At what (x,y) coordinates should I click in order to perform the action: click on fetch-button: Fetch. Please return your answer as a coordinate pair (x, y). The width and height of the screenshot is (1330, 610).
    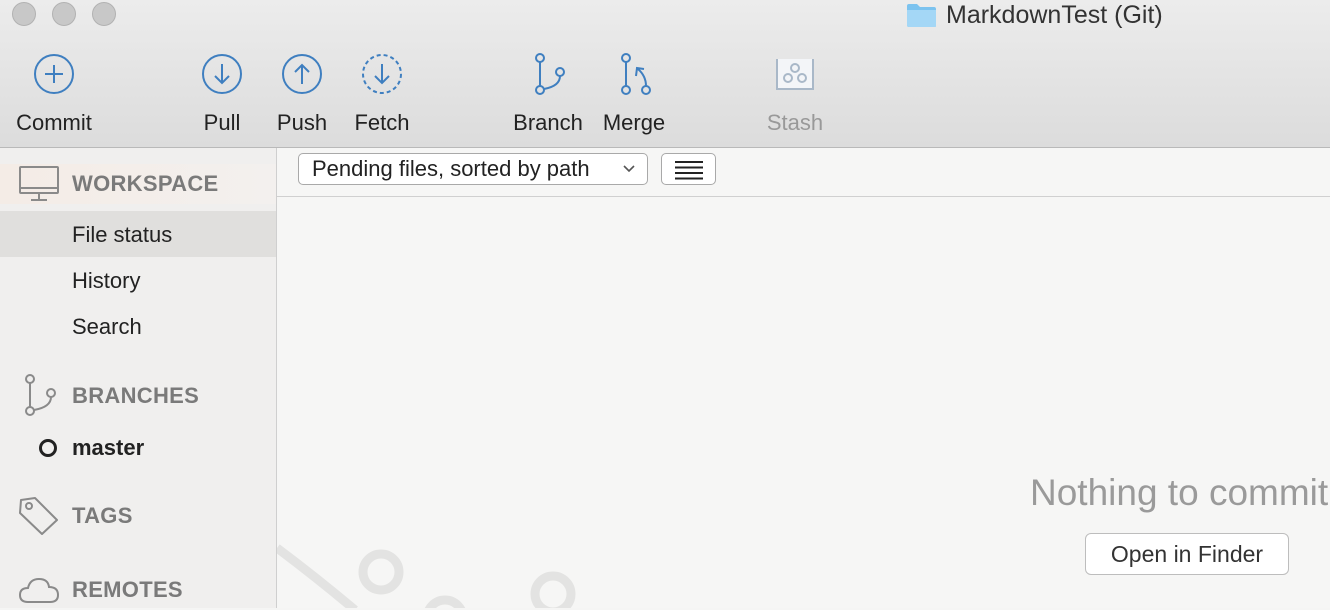
    Looking at the image, I should click on (382, 94).